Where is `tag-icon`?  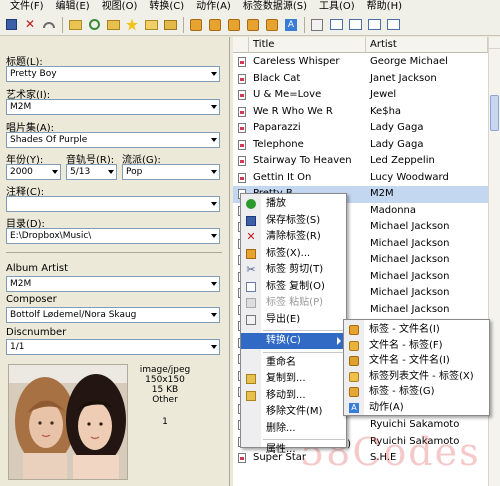 tag-icon is located at coordinates (251, 253).